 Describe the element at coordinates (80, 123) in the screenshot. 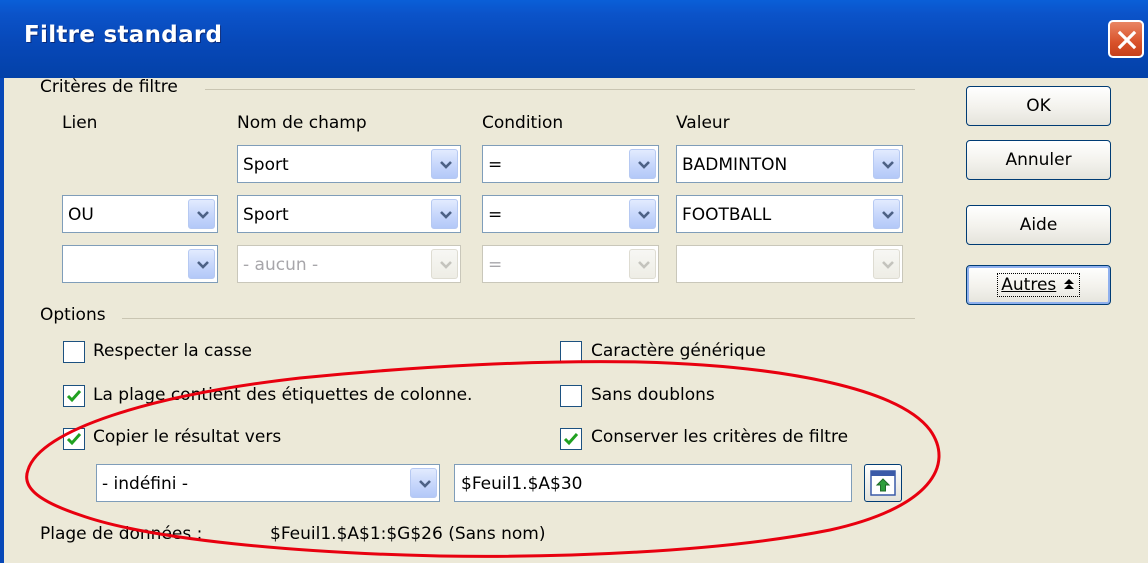

I see `header-link: Lien` at that location.